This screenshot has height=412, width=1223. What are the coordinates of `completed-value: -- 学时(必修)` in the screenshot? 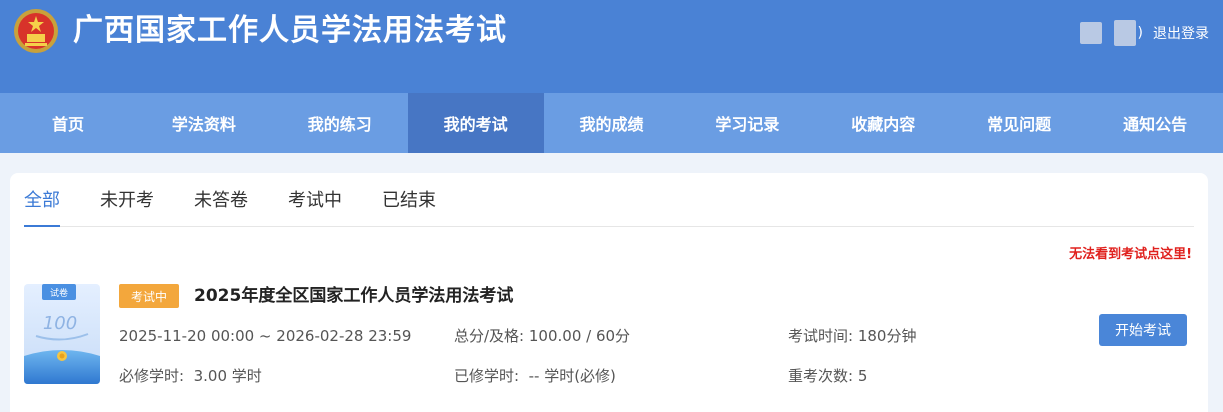 It's located at (572, 376).